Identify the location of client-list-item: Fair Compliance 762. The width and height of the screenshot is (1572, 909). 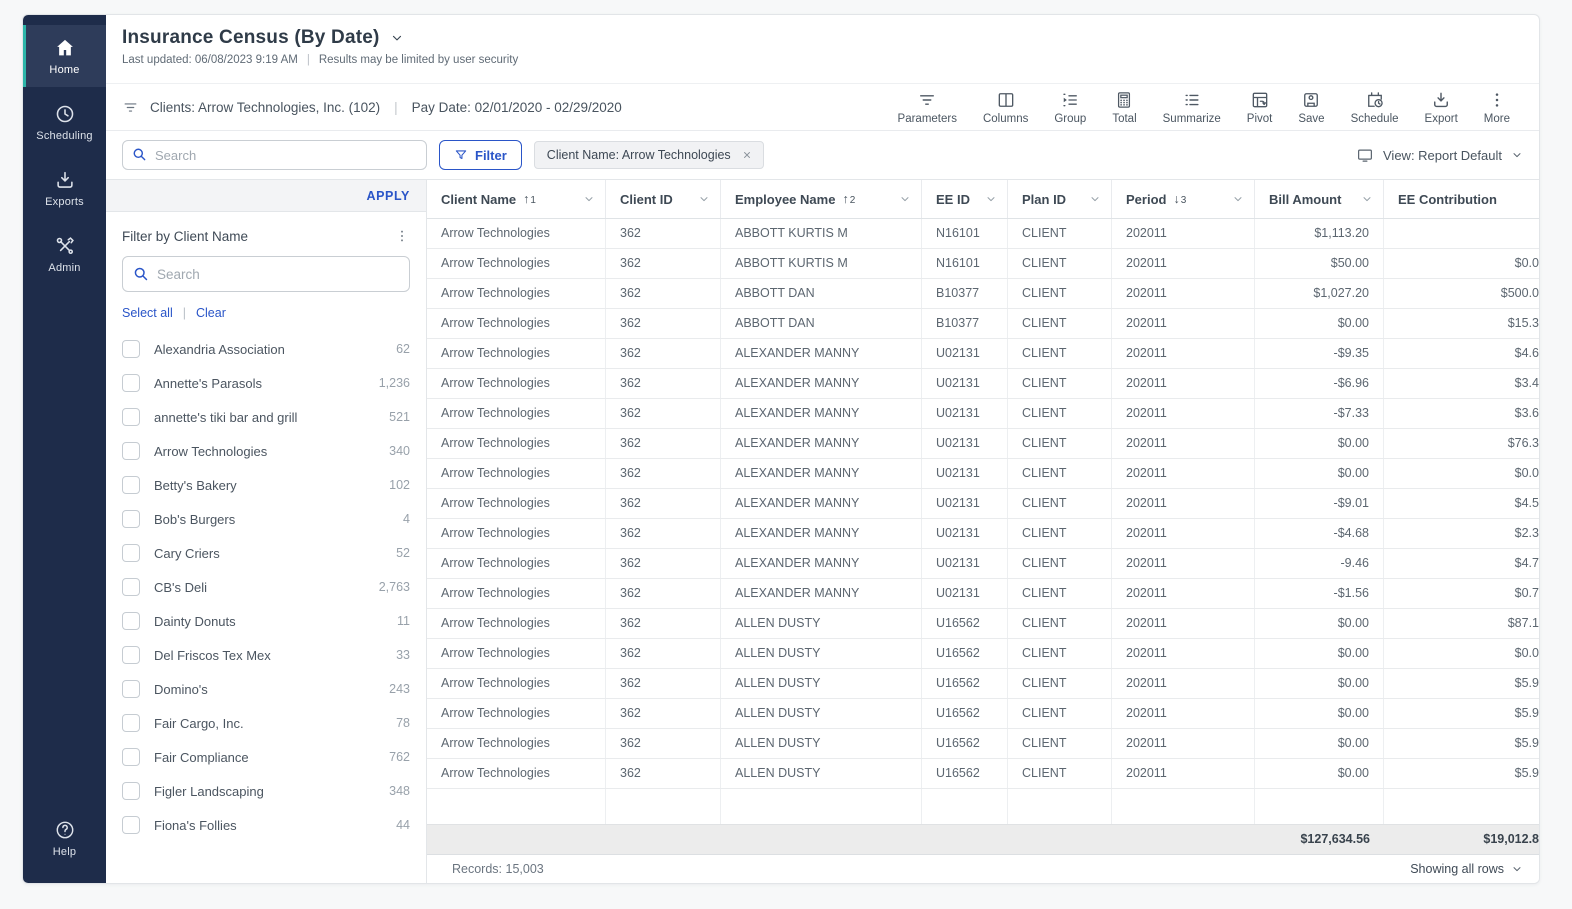
(266, 757).